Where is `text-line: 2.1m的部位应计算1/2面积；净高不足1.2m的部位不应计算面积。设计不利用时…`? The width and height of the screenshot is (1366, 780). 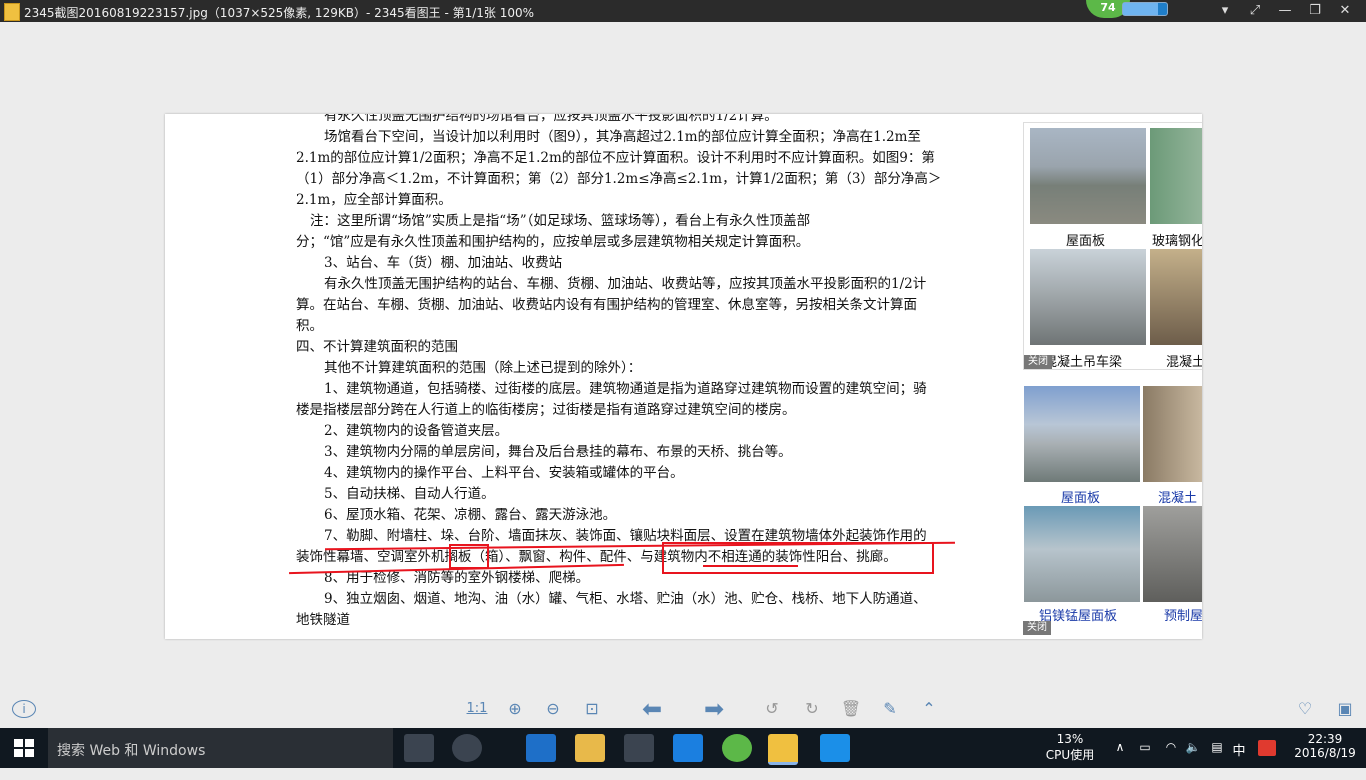
text-line: 2.1m的部位应计算1/2面积；净高不足1.2m的部位不应计算面积。设计不利用时… is located at coordinates (615, 158).